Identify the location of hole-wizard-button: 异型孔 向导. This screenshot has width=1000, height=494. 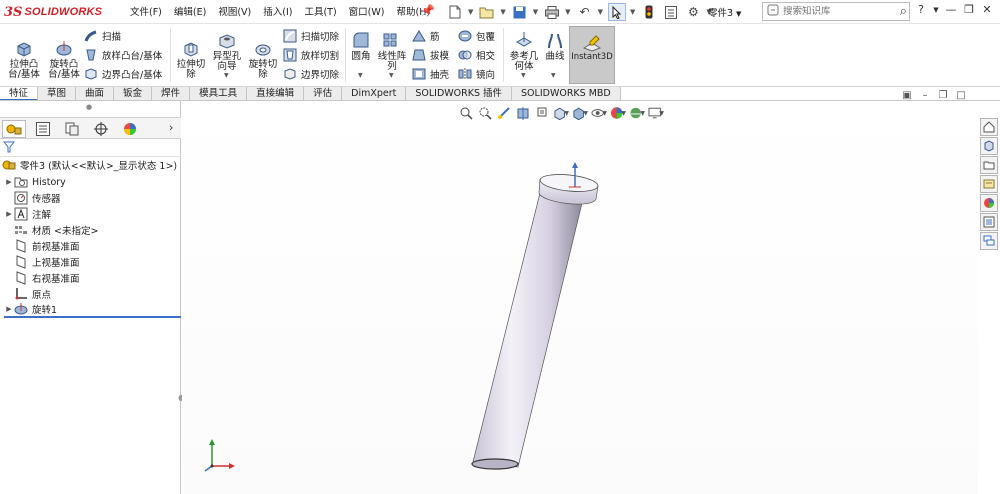
(227, 51).